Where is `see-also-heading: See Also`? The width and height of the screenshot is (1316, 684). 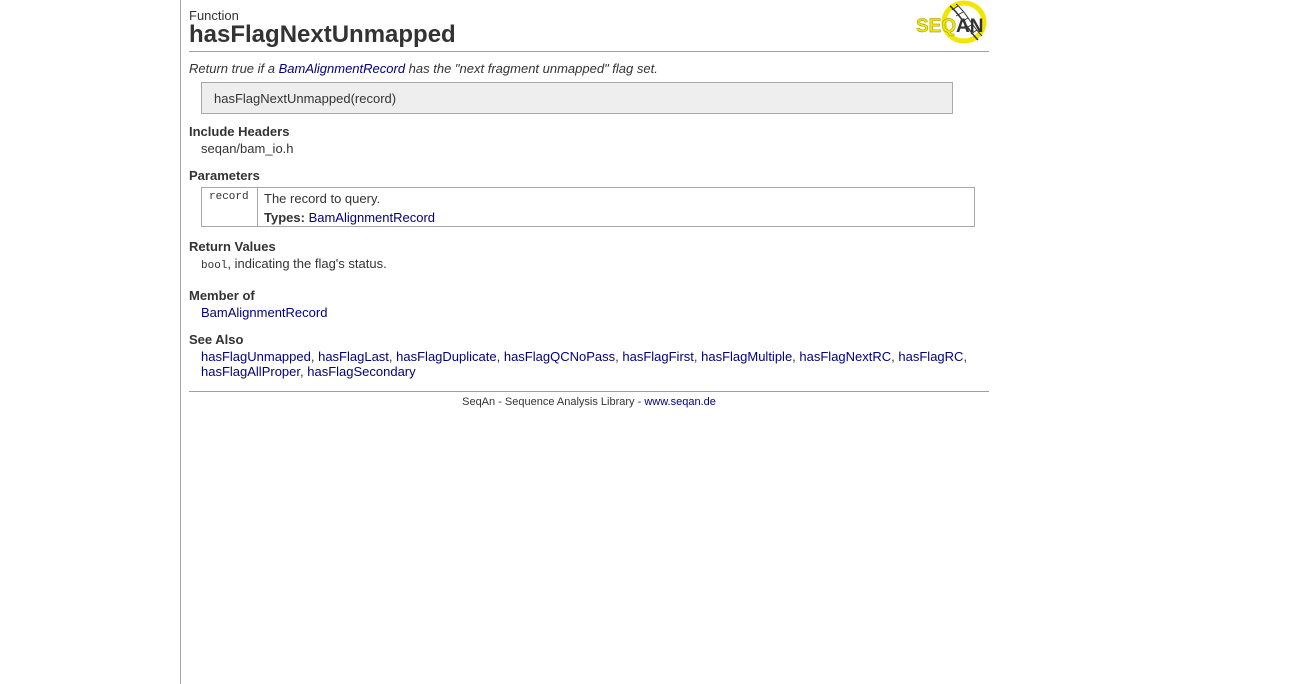 see-also-heading: See Also is located at coordinates (216, 339).